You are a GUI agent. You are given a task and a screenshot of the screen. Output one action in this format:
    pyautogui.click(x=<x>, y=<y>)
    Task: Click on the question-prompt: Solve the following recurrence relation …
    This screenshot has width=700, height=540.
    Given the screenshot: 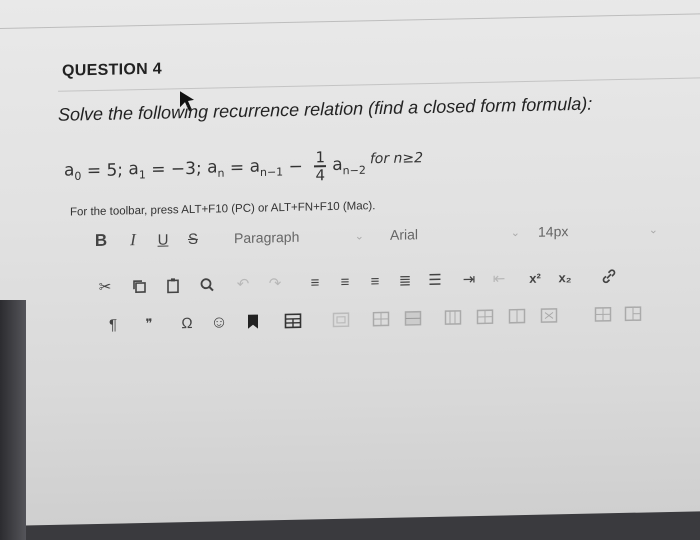 What is the action you would take?
    pyautogui.click(x=325, y=110)
    